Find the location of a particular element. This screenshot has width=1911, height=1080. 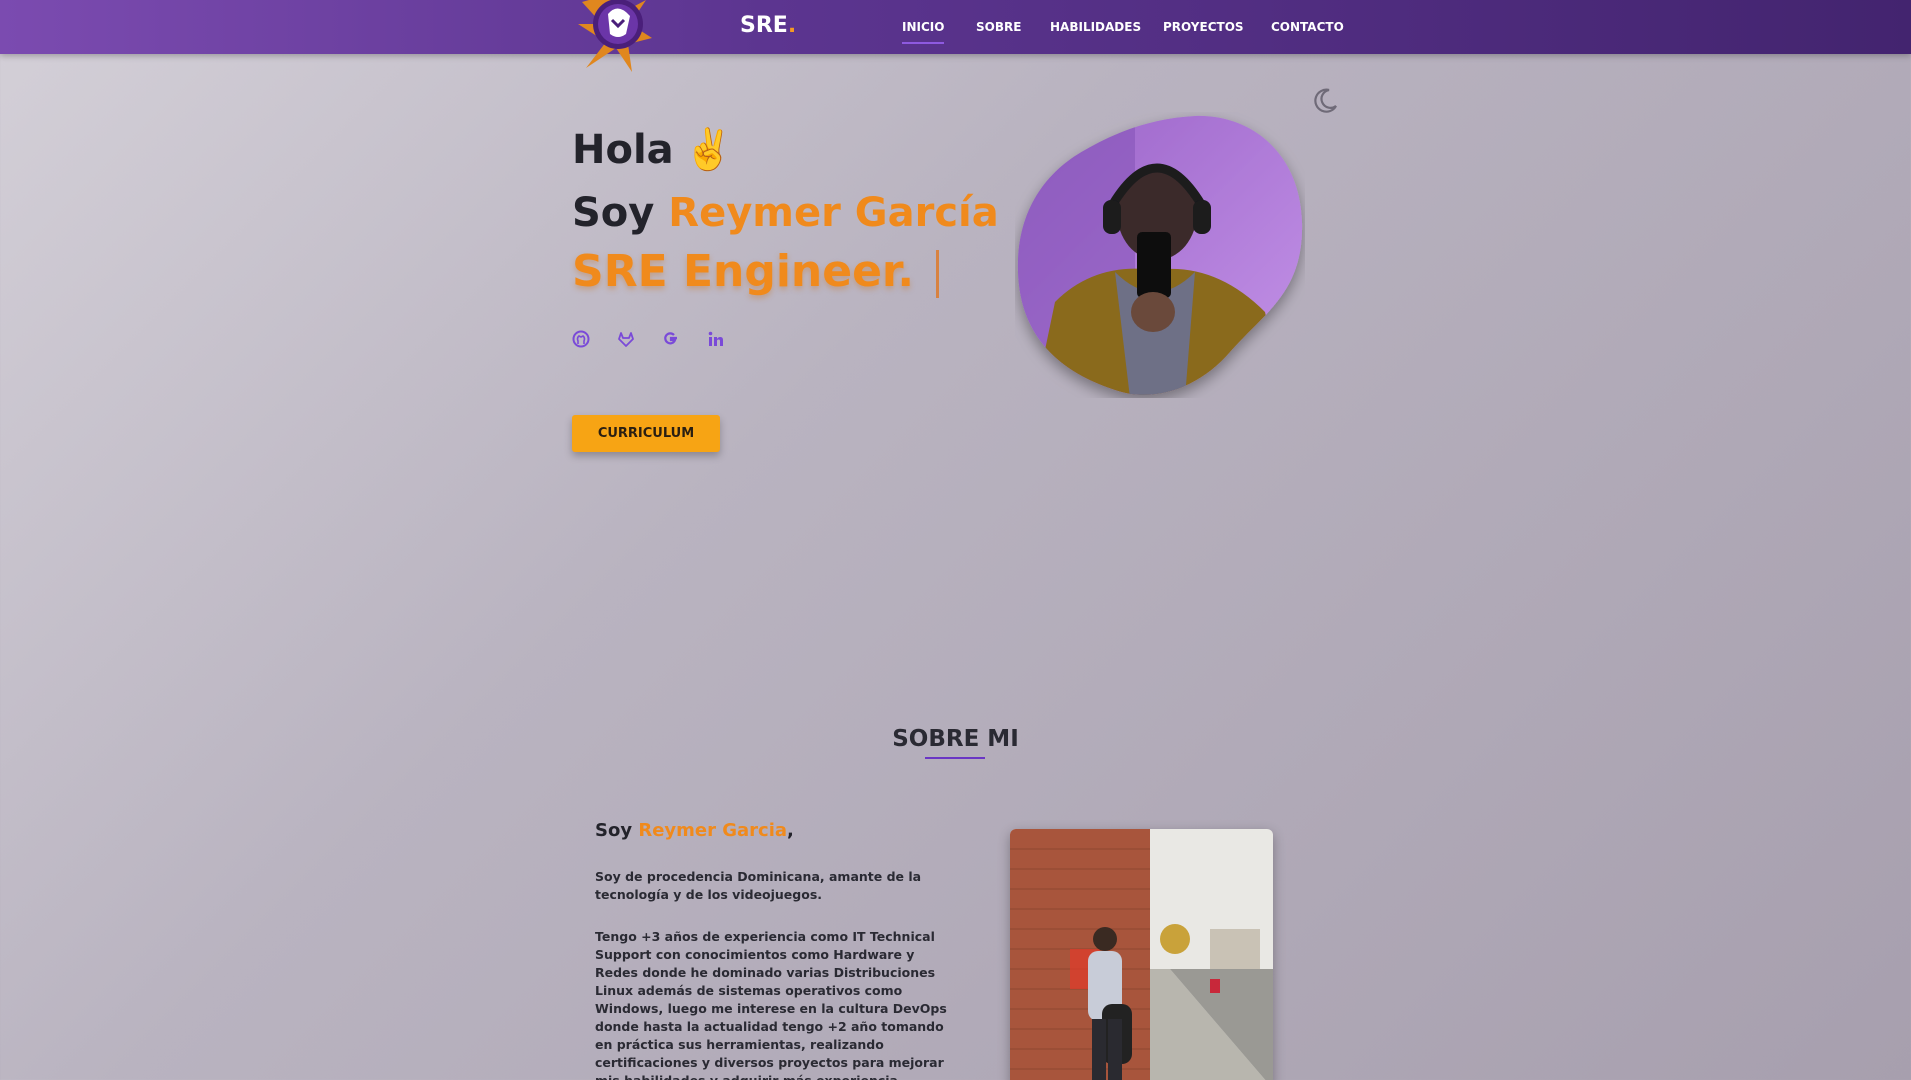

section-title-underline is located at coordinates (955, 758).